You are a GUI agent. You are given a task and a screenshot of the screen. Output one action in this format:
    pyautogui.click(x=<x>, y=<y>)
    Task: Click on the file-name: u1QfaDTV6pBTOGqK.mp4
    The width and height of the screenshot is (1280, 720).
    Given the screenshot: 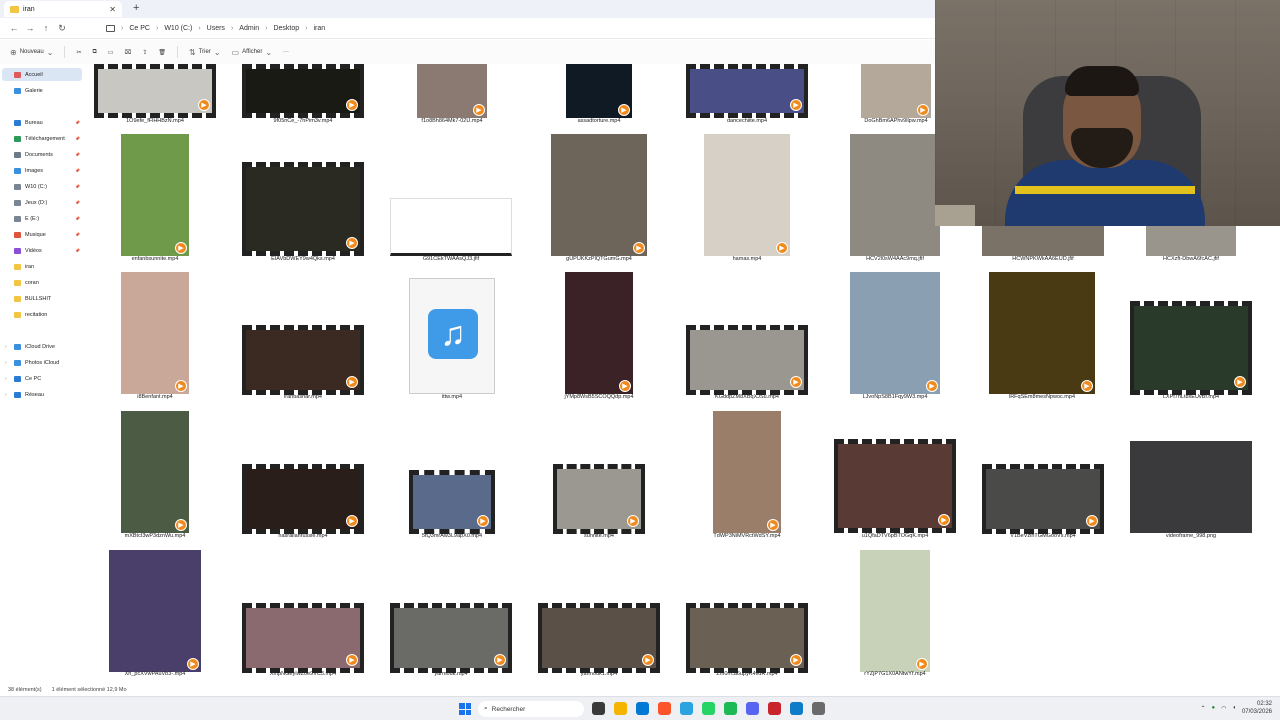 What is the action you would take?
    pyautogui.click(x=895, y=536)
    